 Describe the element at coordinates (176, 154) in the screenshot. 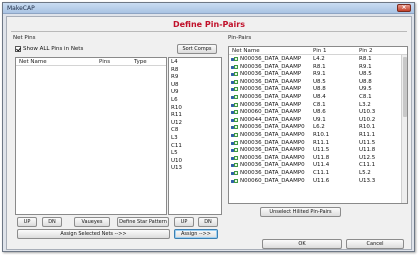

I see `component-item: L5` at that location.